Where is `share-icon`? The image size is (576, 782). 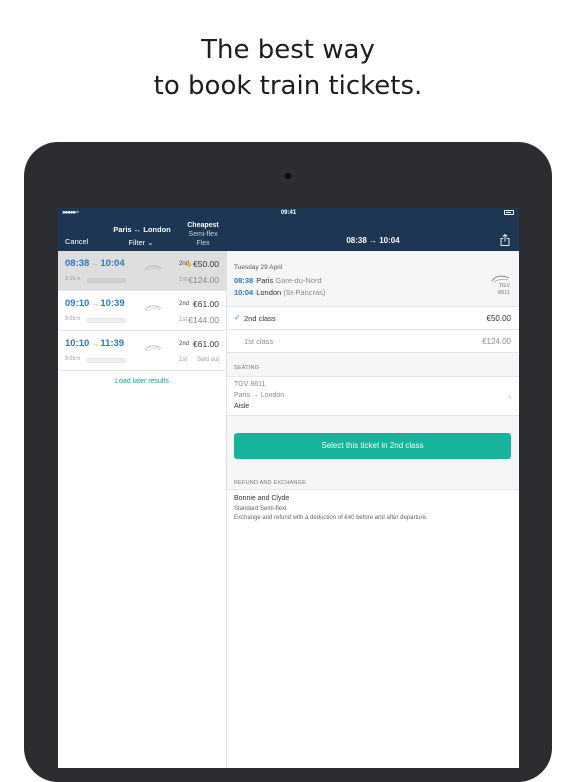
share-icon is located at coordinates (505, 240).